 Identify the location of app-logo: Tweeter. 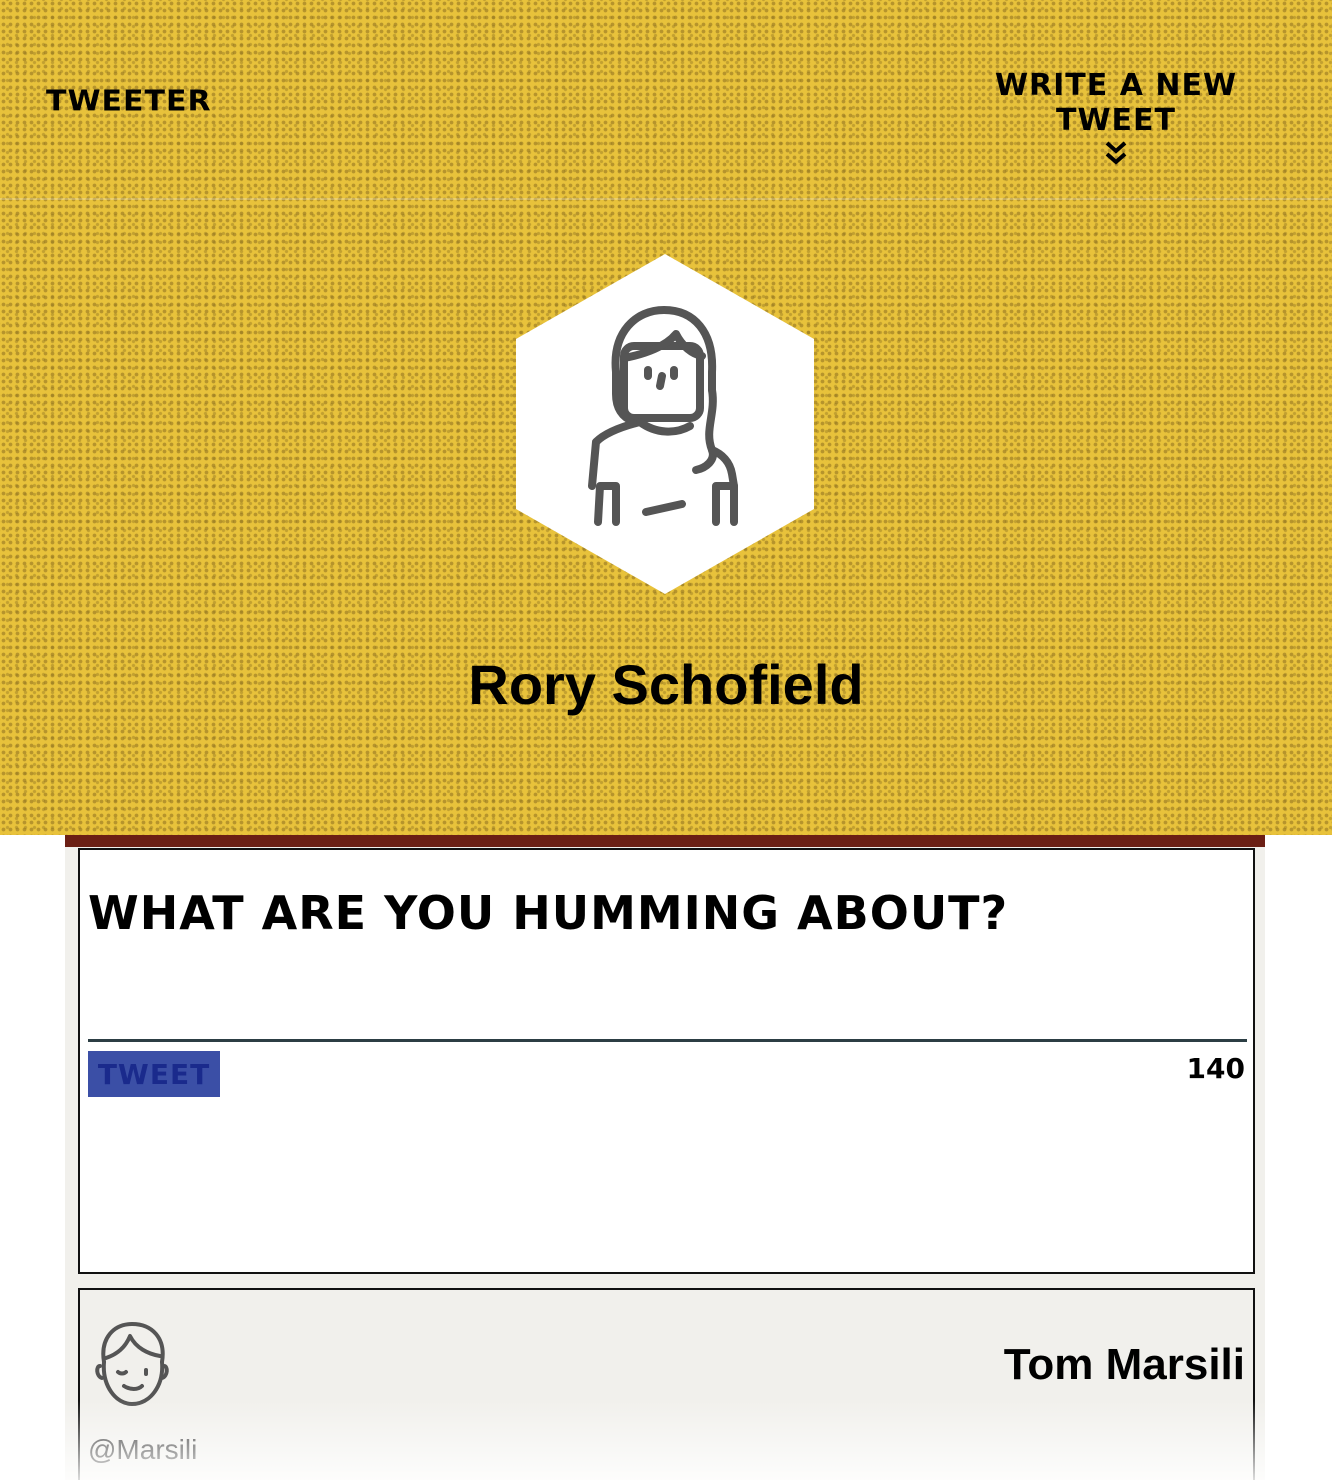
(129, 101).